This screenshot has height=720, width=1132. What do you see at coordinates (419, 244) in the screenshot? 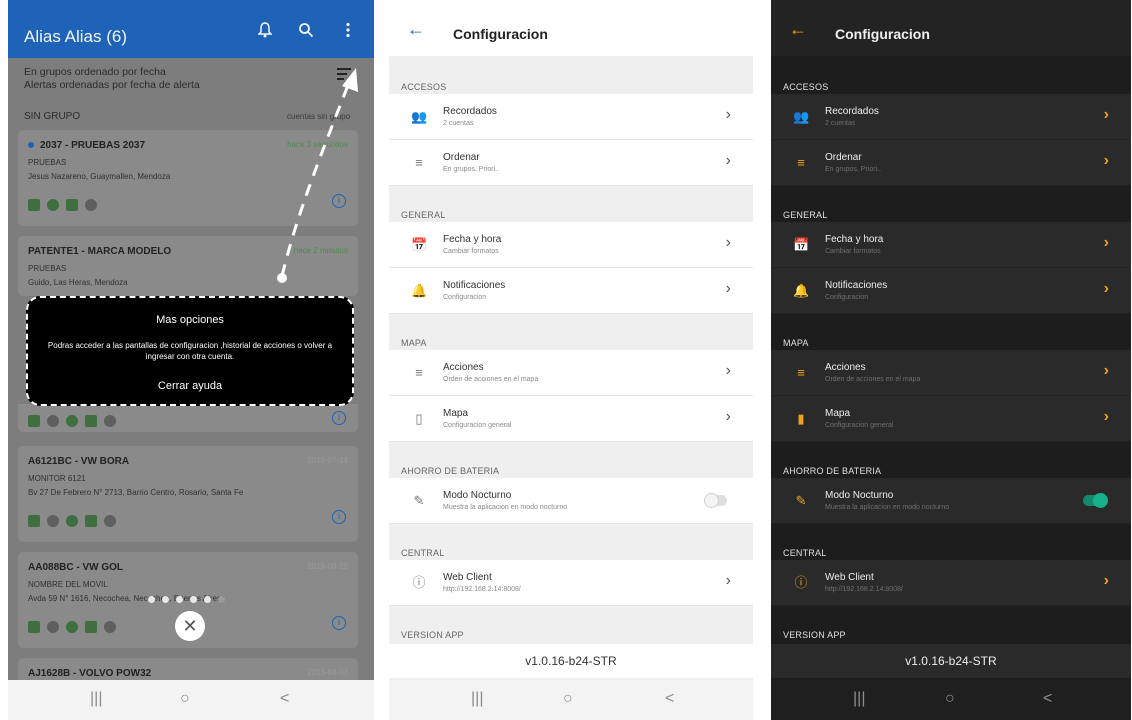
I see `calendar-clock-icon: 📅` at bounding box center [419, 244].